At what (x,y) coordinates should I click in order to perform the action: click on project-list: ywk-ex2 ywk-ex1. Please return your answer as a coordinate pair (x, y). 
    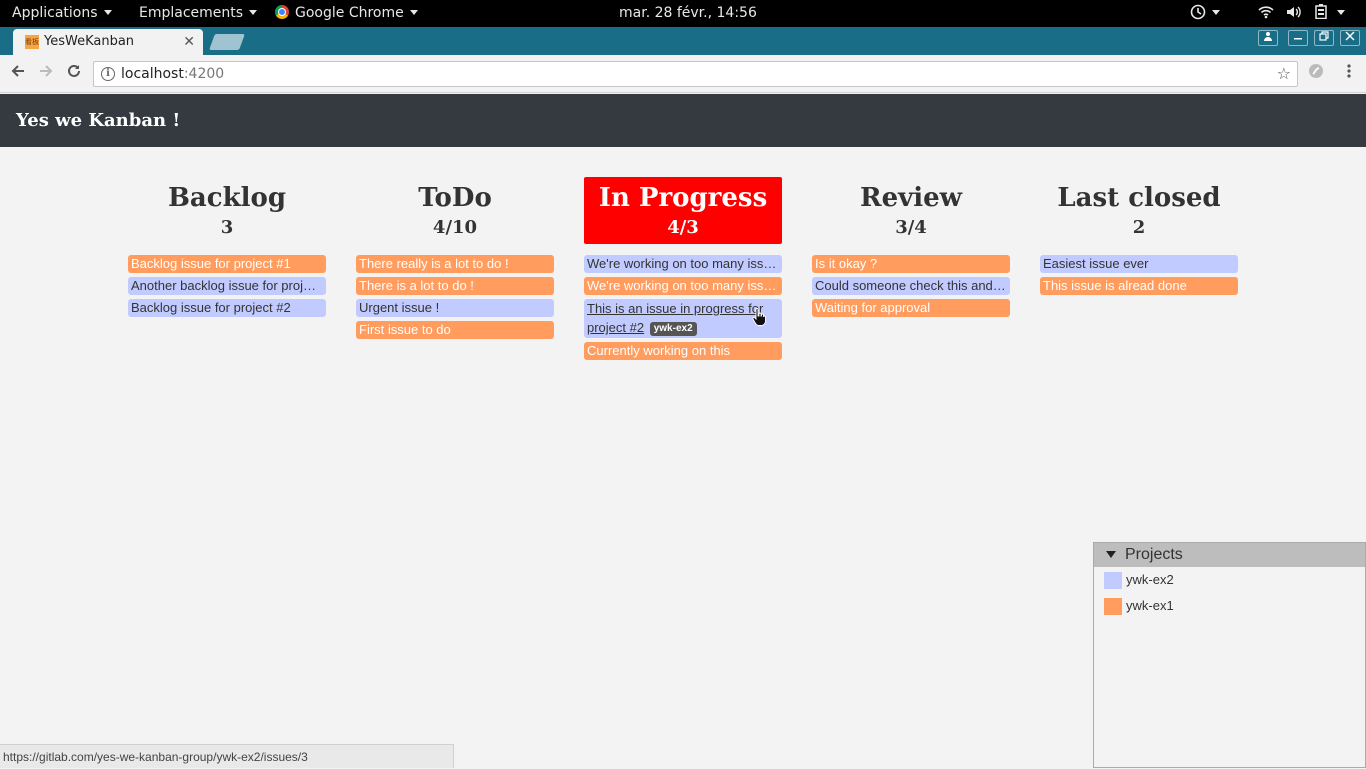
    Looking at the image, I should click on (1229, 593).